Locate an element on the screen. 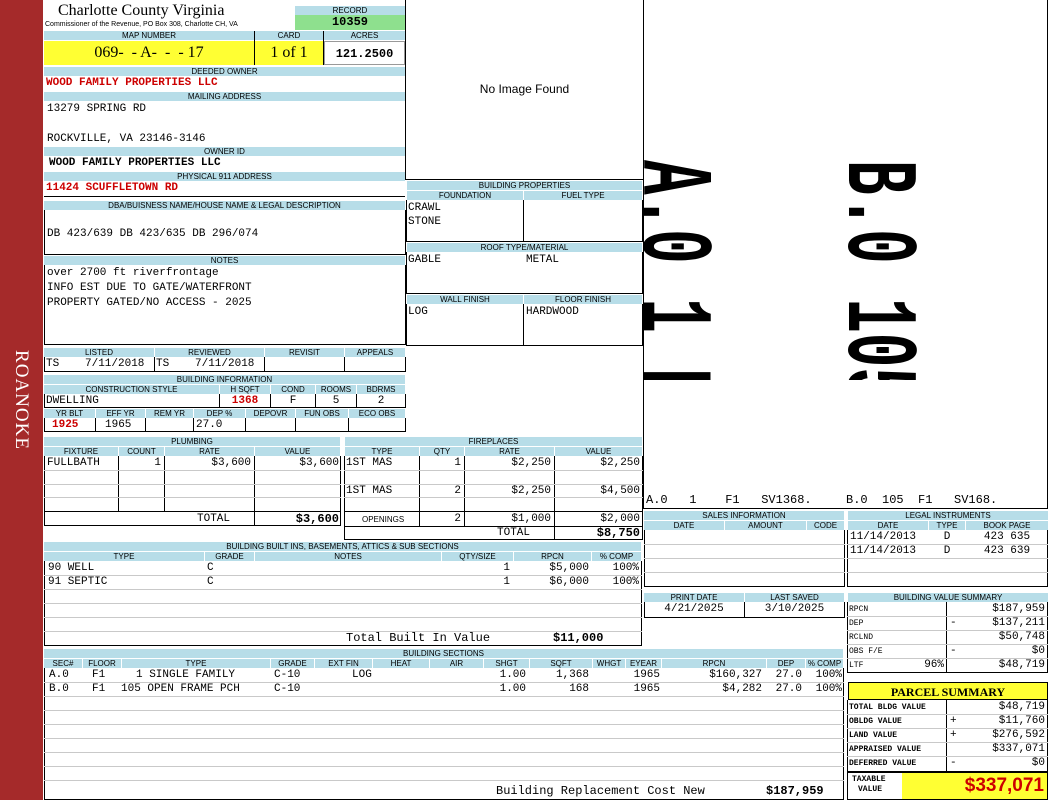 The width and height of the screenshot is (1050, 800). openings-qty: 2 is located at coordinates (457, 519).